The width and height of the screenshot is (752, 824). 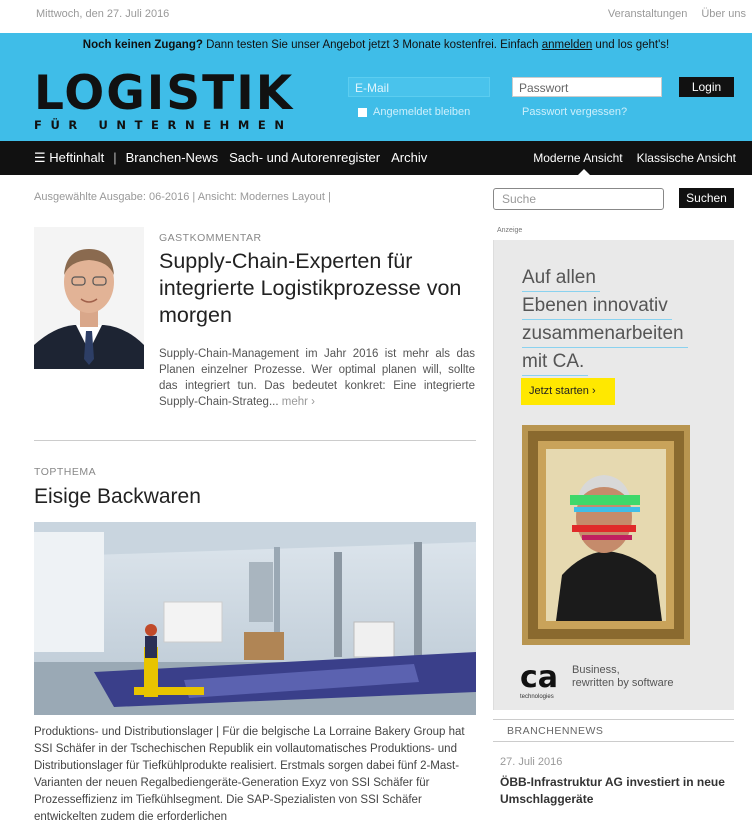 I want to click on warehouse-image, so click(x=255, y=618).